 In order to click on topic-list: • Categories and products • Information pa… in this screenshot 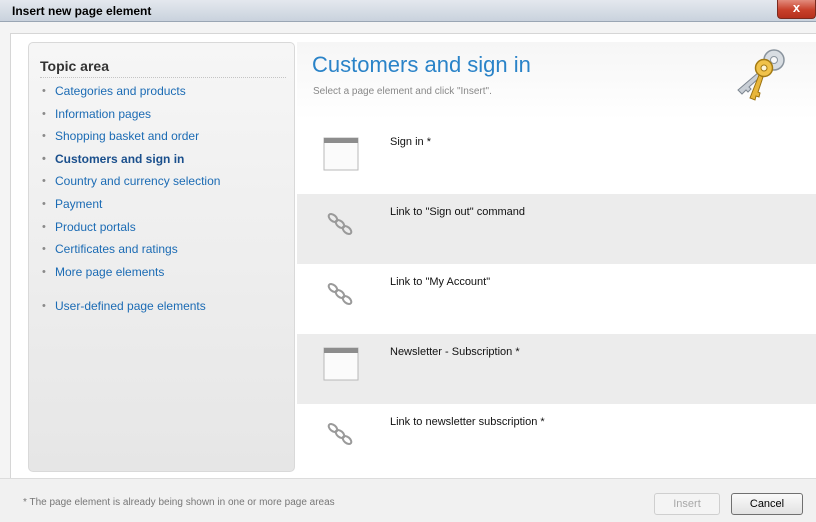, I will do `click(130, 201)`.